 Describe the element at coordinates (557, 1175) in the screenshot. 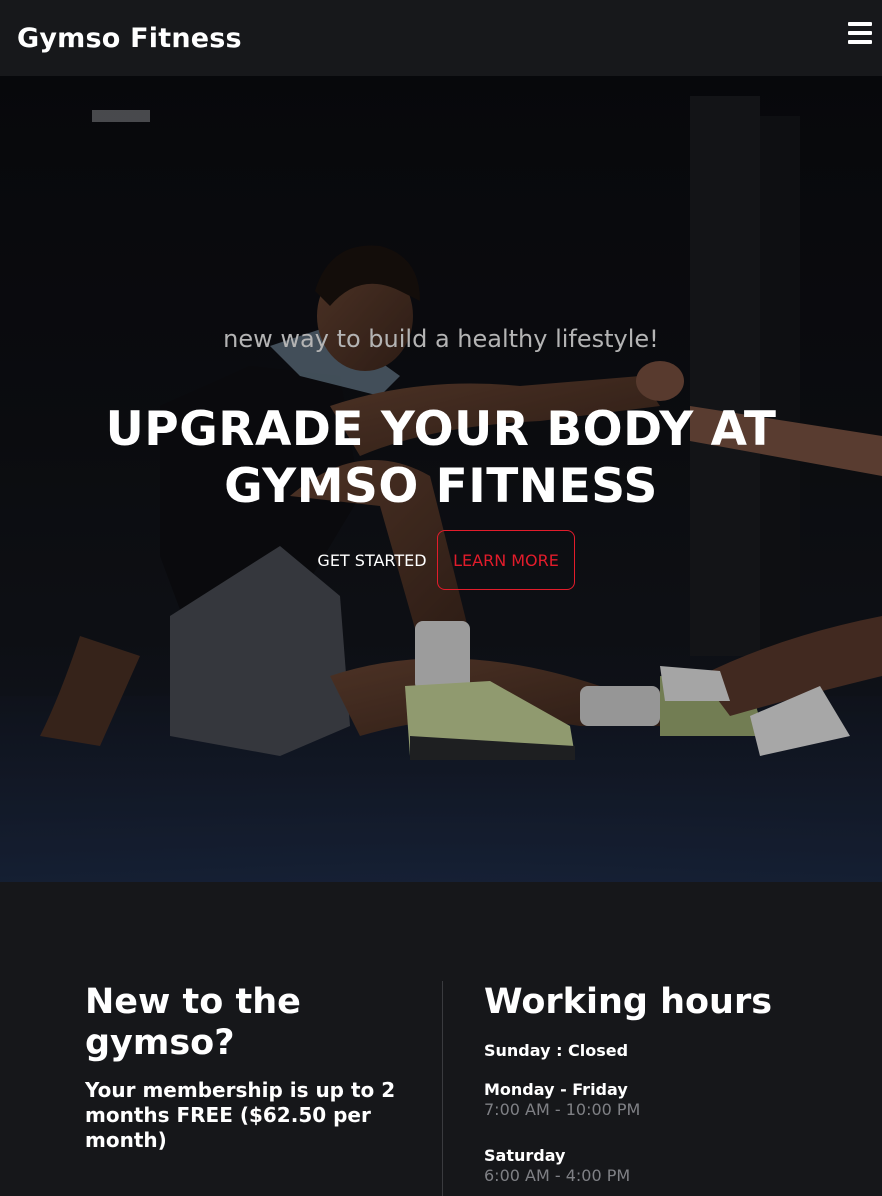

I see `hours-time: 6:00 AM - 4:00 PM` at that location.